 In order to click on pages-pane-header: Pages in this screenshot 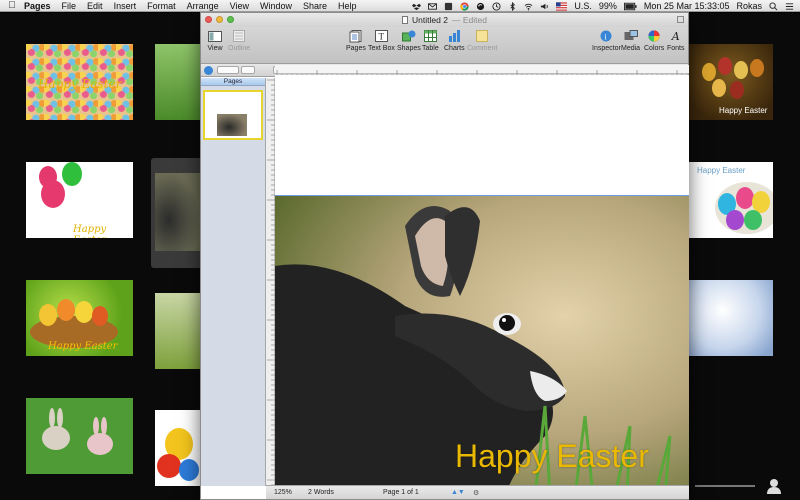, I will do `click(233, 82)`.